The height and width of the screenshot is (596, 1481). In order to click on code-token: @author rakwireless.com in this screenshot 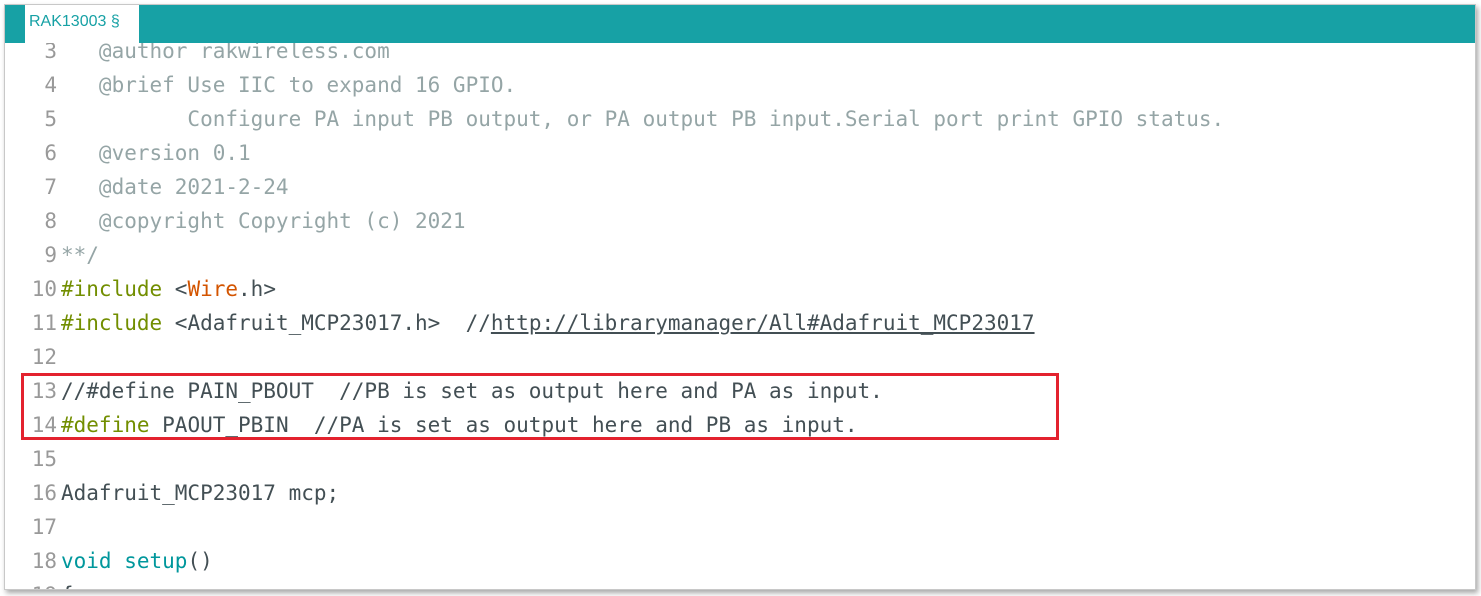, I will do `click(225, 53)`.